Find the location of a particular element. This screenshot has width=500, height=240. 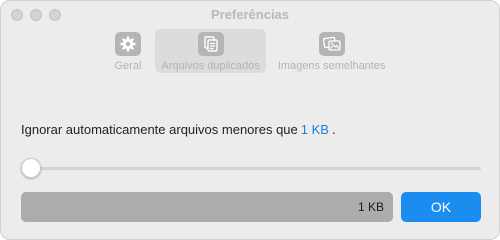

size-display-value: 1 KB is located at coordinates (370, 207).